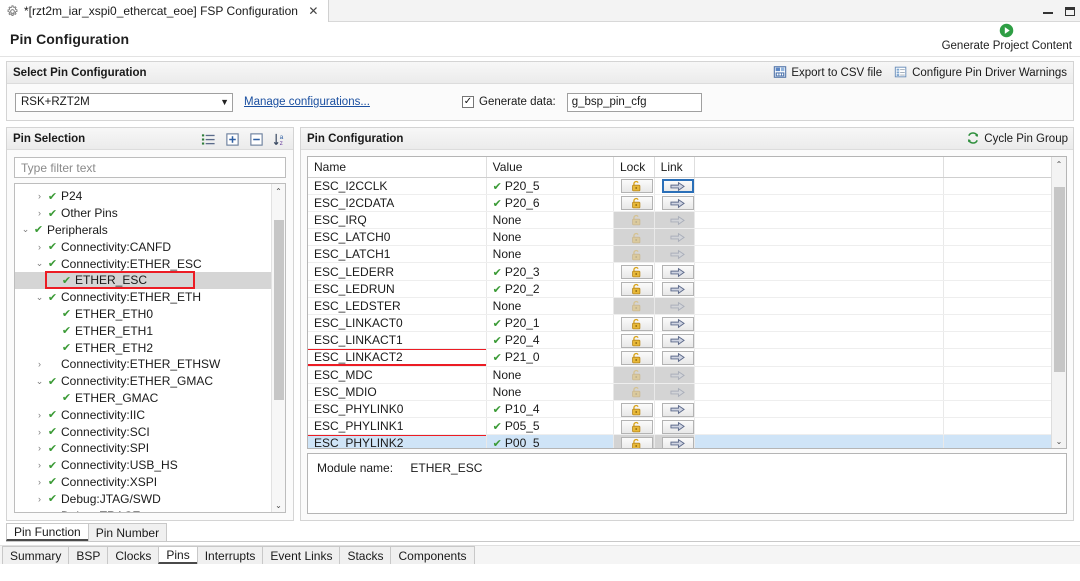 The width and height of the screenshot is (1080, 581). I want to click on configure-pin-driver-warnings-button: Configure Pin Driver Warnings, so click(980, 73).